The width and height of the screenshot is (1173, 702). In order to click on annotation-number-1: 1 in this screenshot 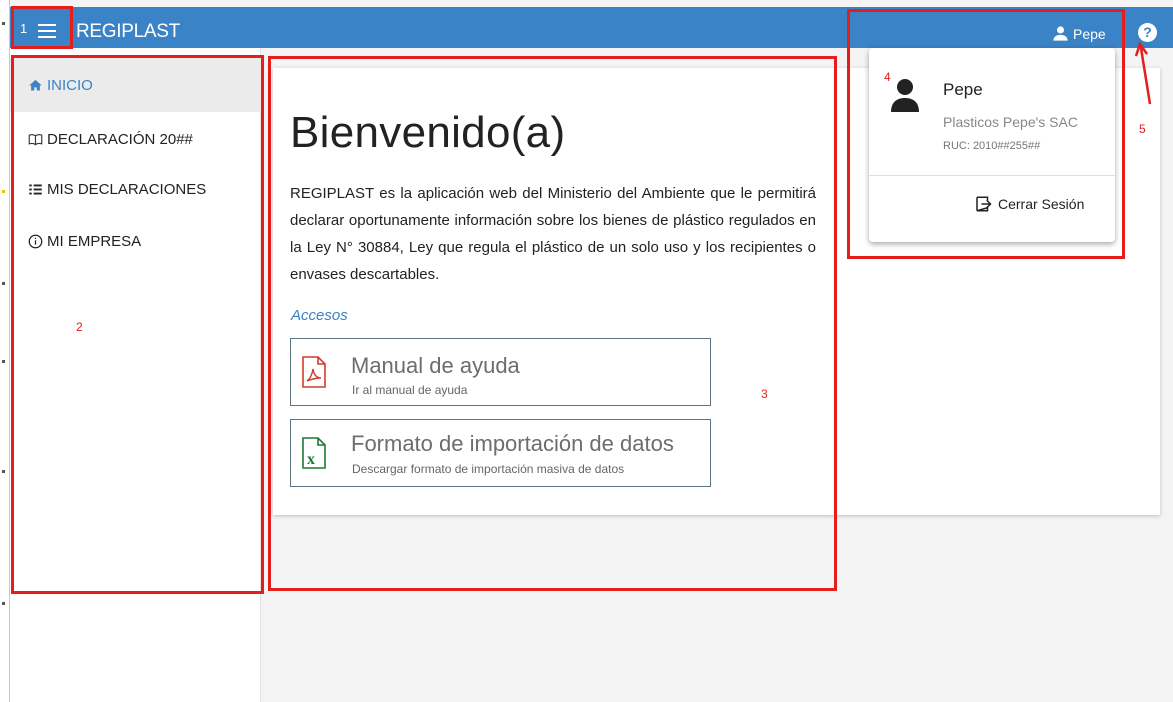, I will do `click(24, 28)`.